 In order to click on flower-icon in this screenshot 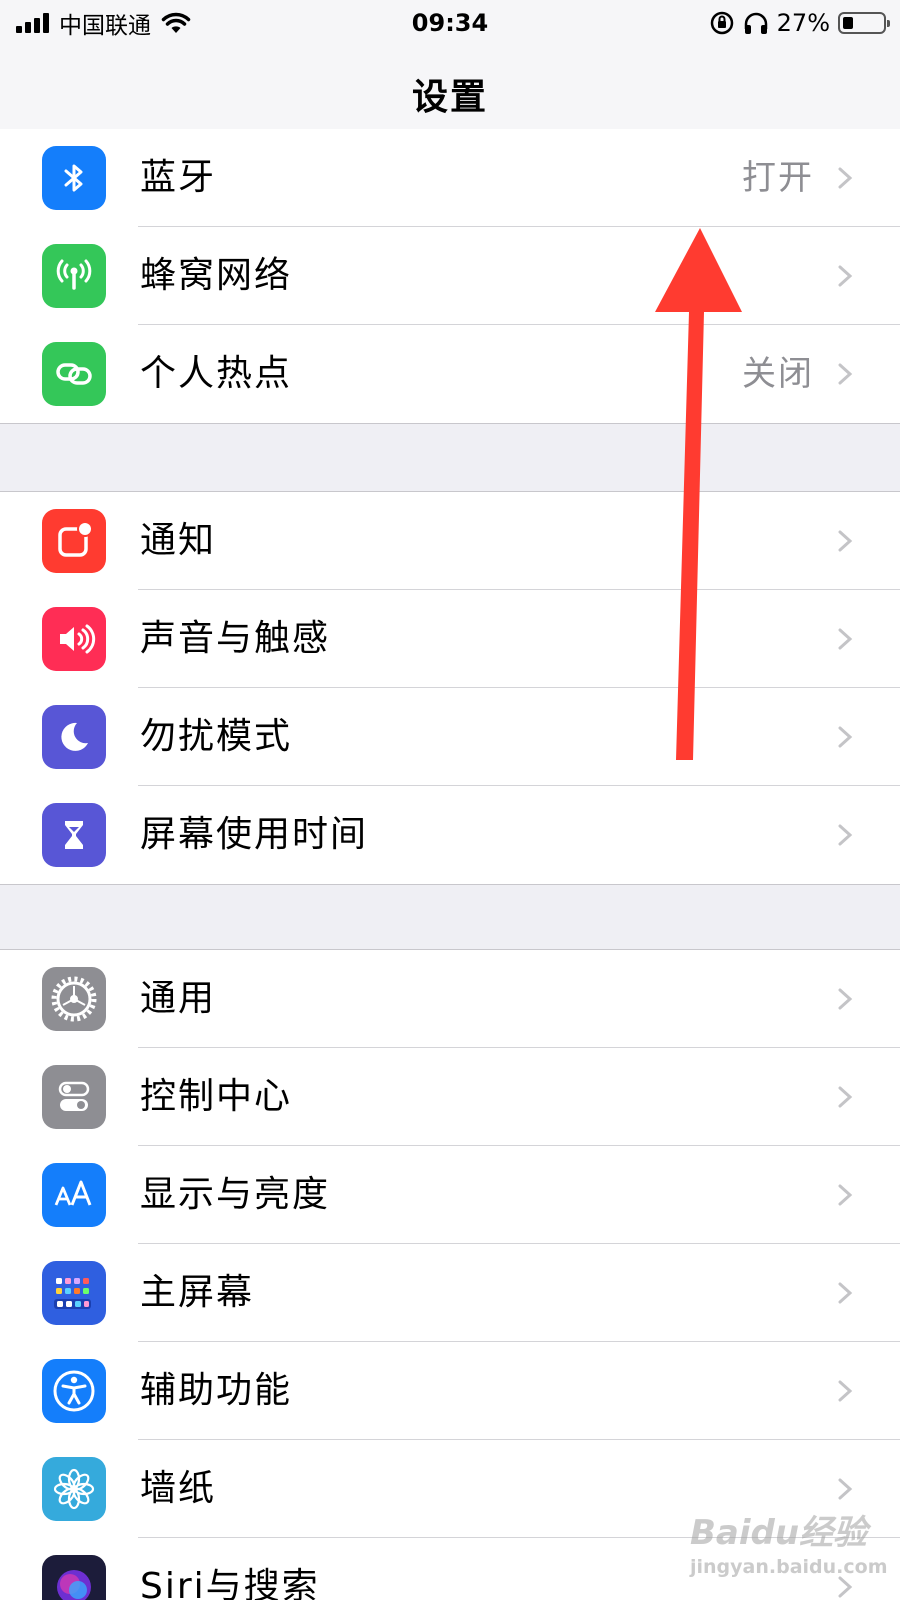, I will do `click(74, 1489)`.